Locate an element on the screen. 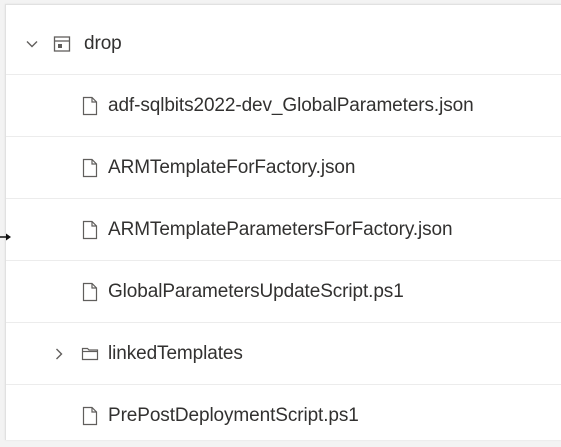 This screenshot has width=561, height=447. chevron-down-icon is located at coordinates (32, 44).